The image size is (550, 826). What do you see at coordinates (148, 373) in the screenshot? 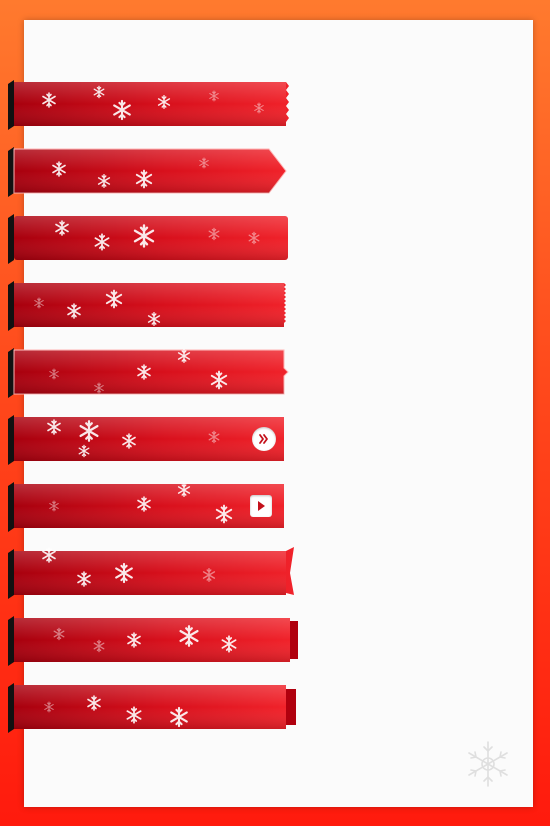
I see `ribbon-notch-shape` at bounding box center [148, 373].